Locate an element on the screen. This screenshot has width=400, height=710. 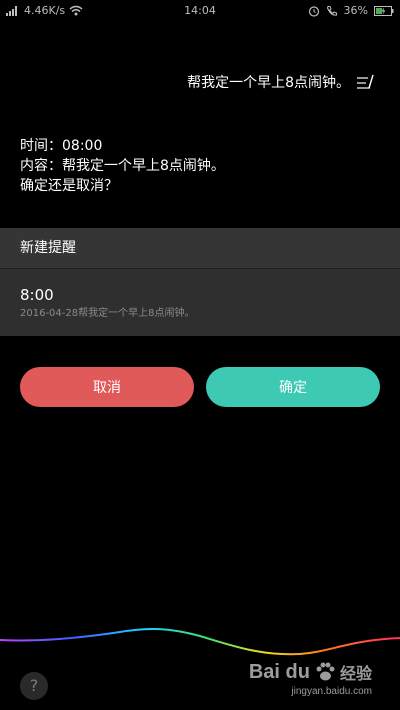
reply-question-line: 确定还是取消？ is located at coordinates (69, 186).